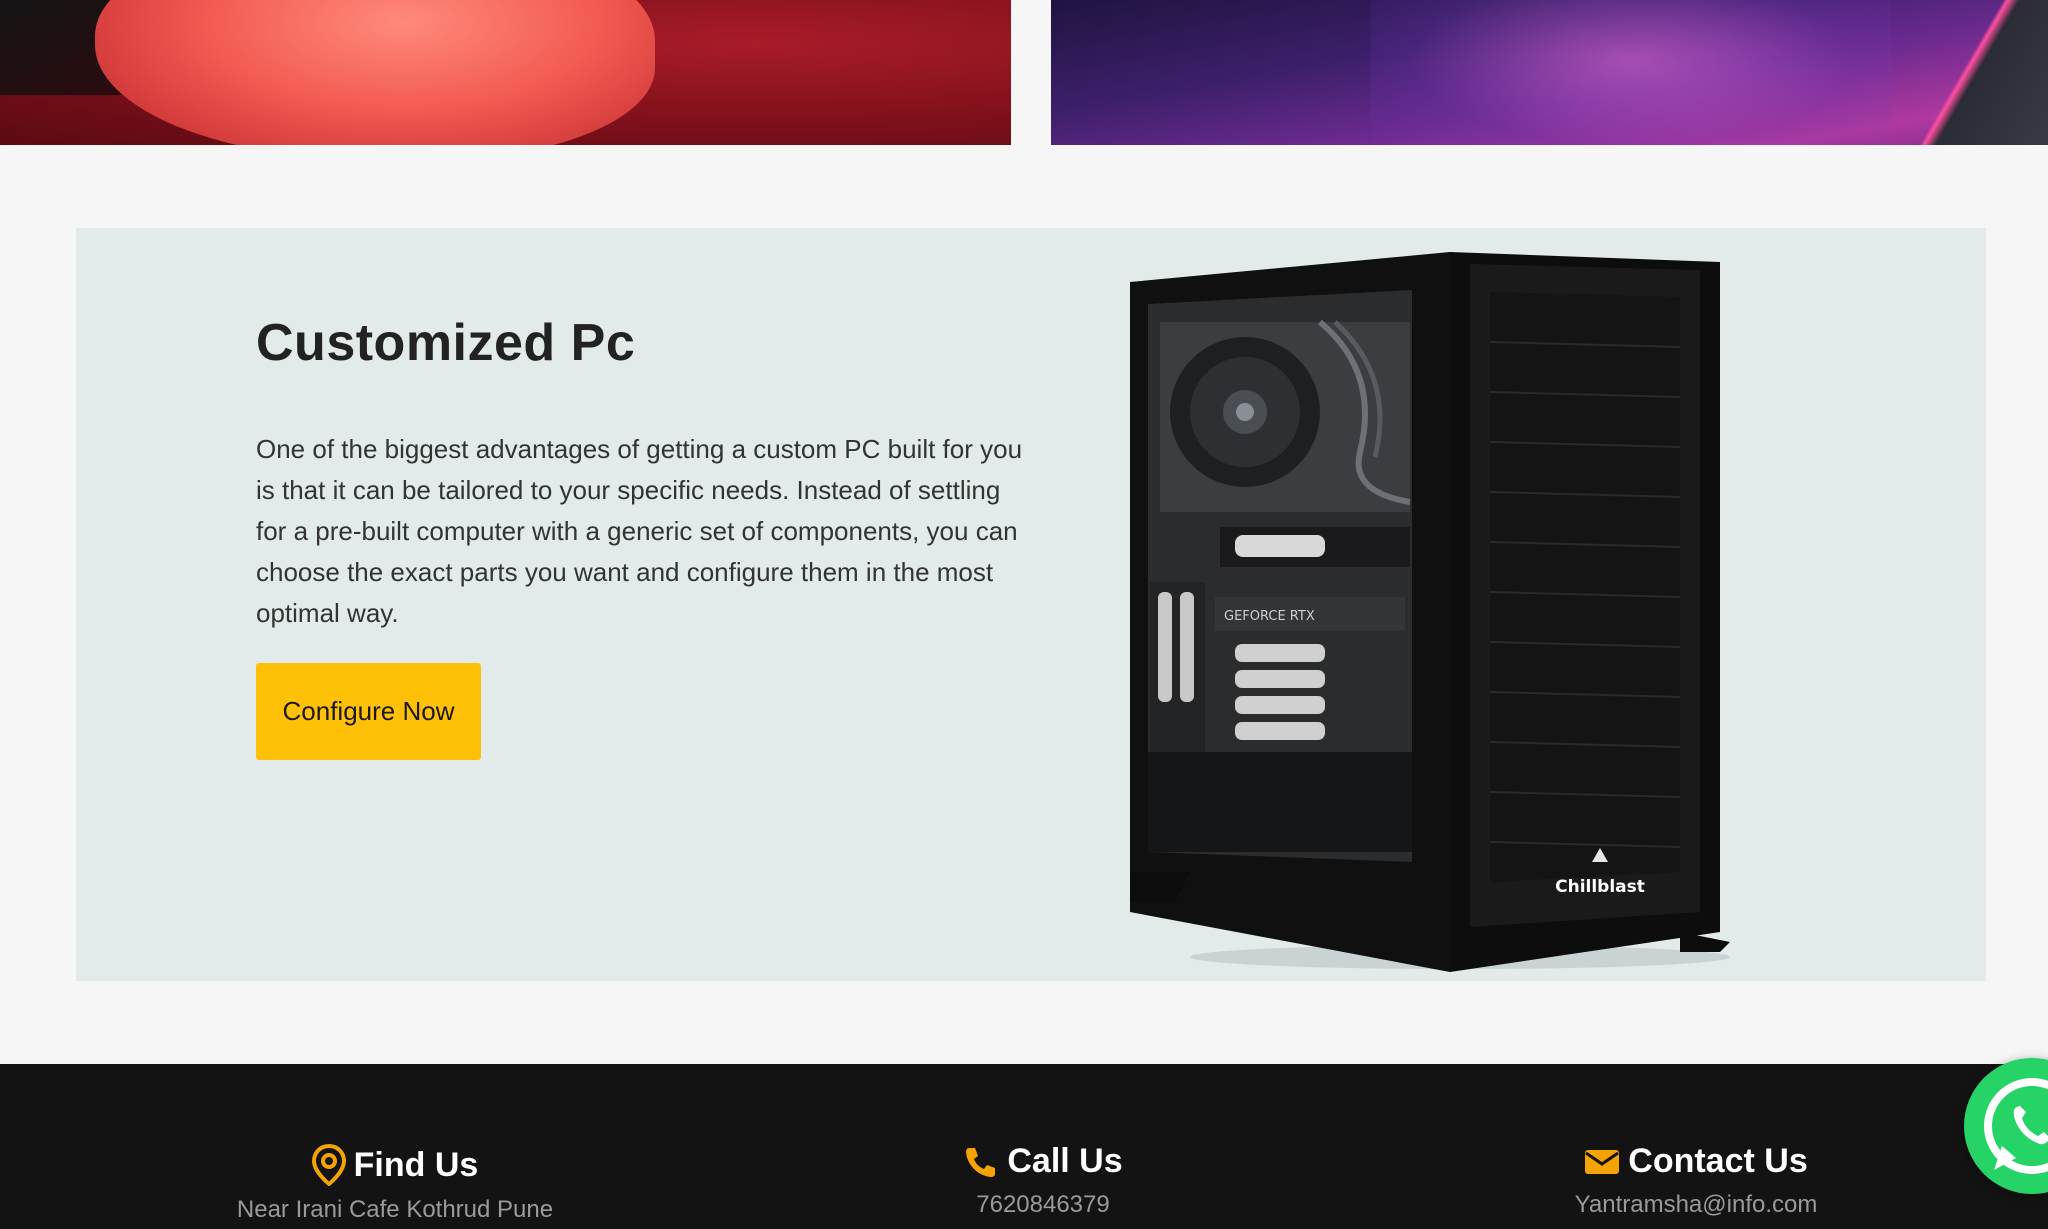 The height and width of the screenshot is (1229, 2048). Describe the element at coordinates (1973, 72) in the screenshot. I see `banner-laptop-edge` at that location.